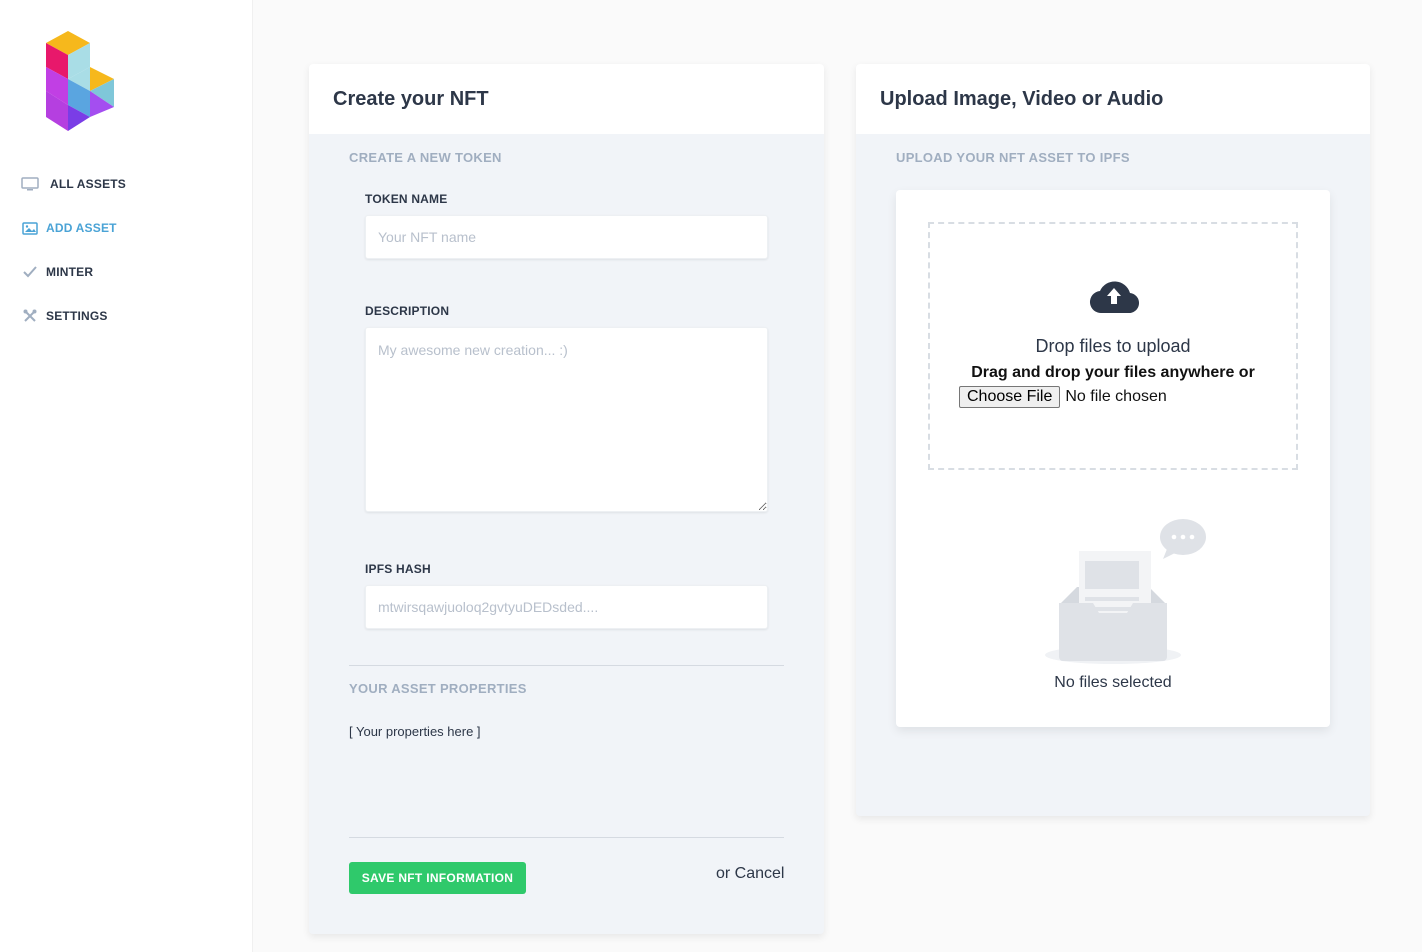 Image resolution: width=1422 pixels, height=952 pixels. Describe the element at coordinates (750, 874) in the screenshot. I see `cancel-link: or Cancel` at that location.